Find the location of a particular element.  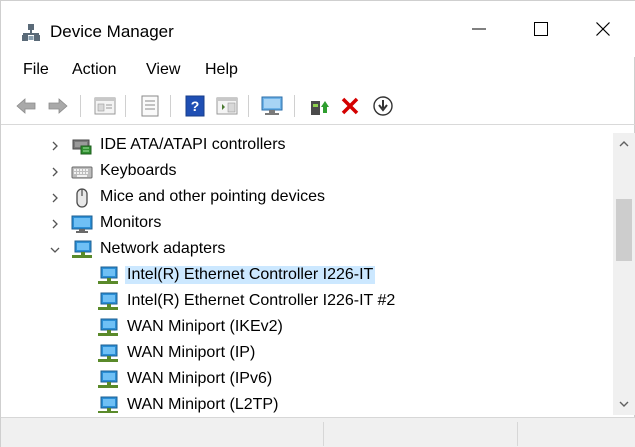

disable-device-icon is located at coordinates (383, 106).